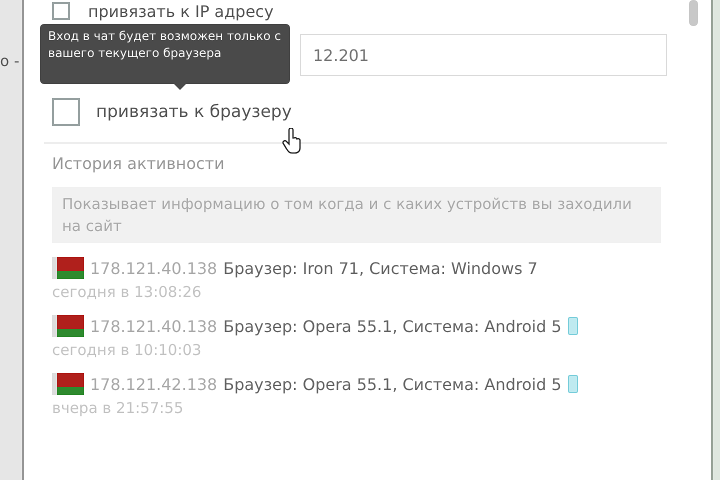 Image resolution: width=720 pixels, height=480 pixels. Describe the element at coordinates (118, 408) in the screenshot. I see `visit-time: вчера в 21:57:55` at that location.